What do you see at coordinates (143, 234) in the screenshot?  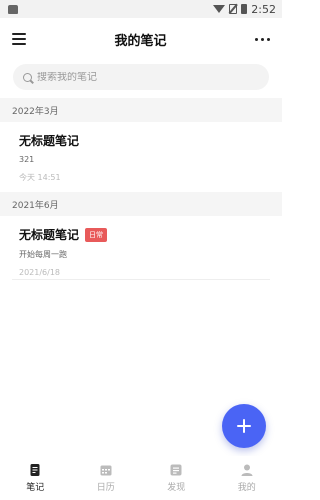 I see `note-title-row: 无标题笔记 日常` at bounding box center [143, 234].